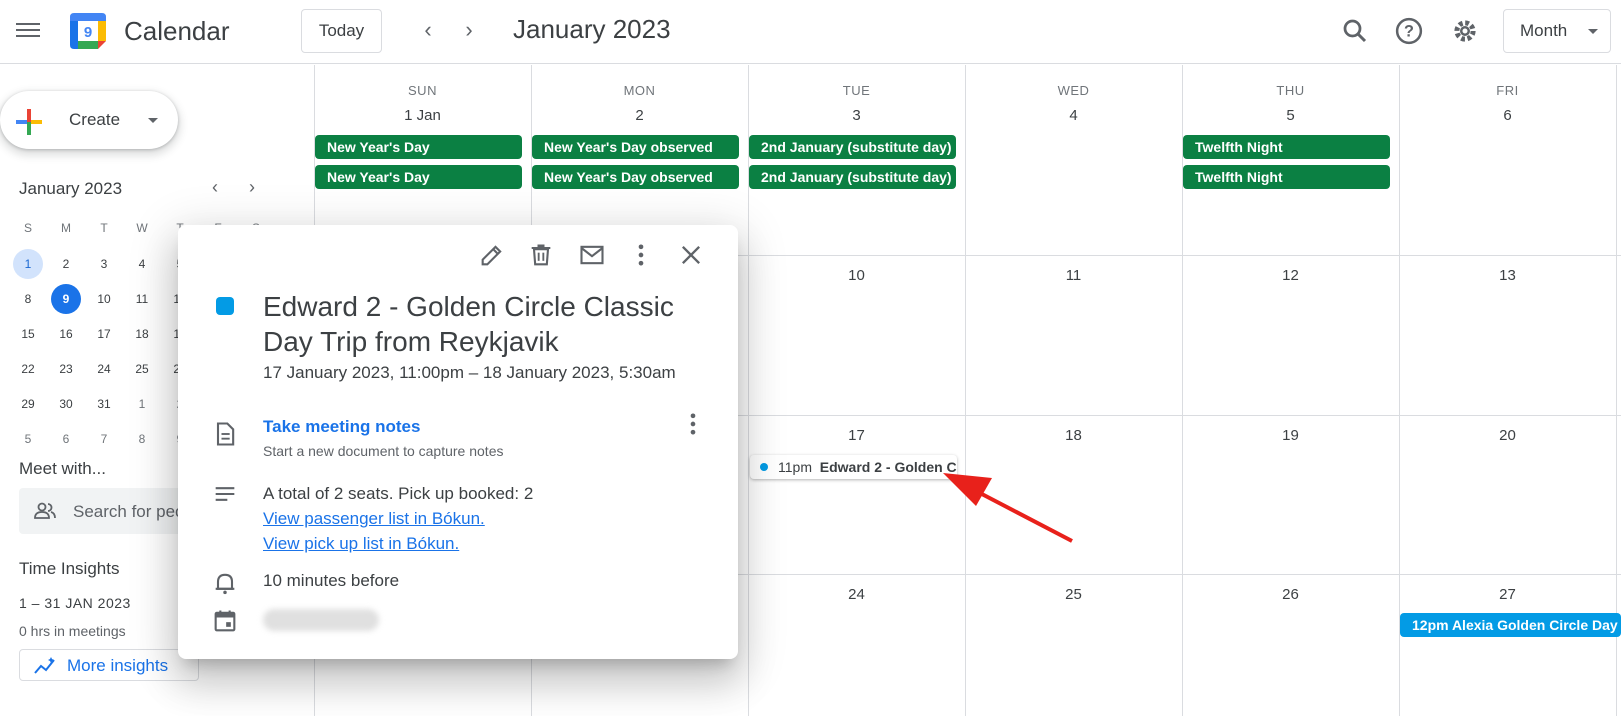 The width and height of the screenshot is (1621, 716). I want to click on day-number: 12, so click(1290, 275).